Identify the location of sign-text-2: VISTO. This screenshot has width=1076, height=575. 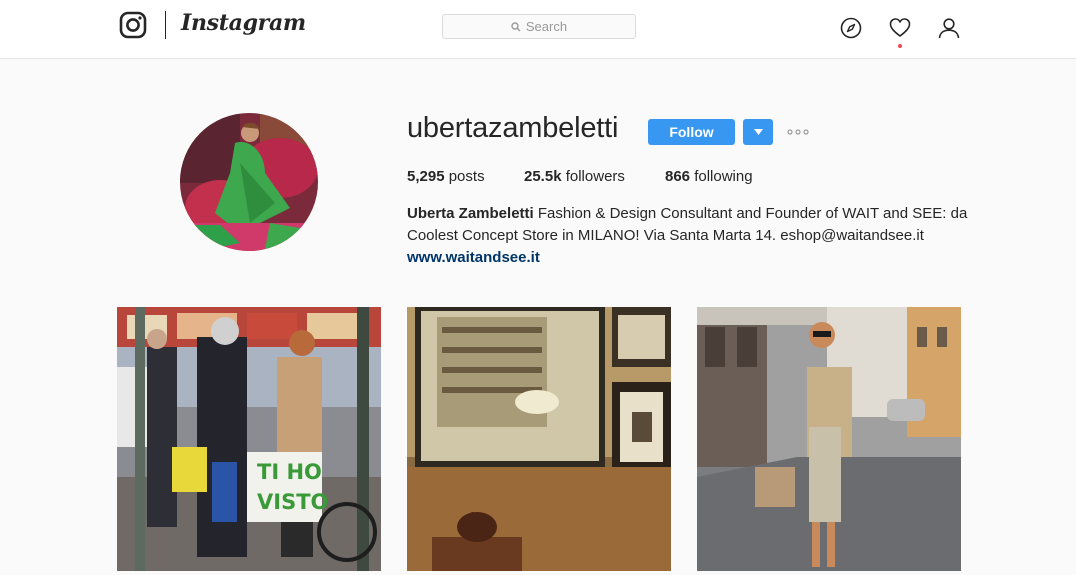
(292, 502).